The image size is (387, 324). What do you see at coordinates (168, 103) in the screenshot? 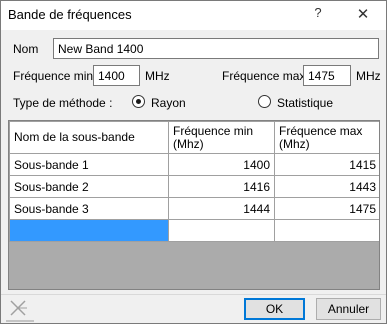
I see `radio-rayon-label: Rayon` at bounding box center [168, 103].